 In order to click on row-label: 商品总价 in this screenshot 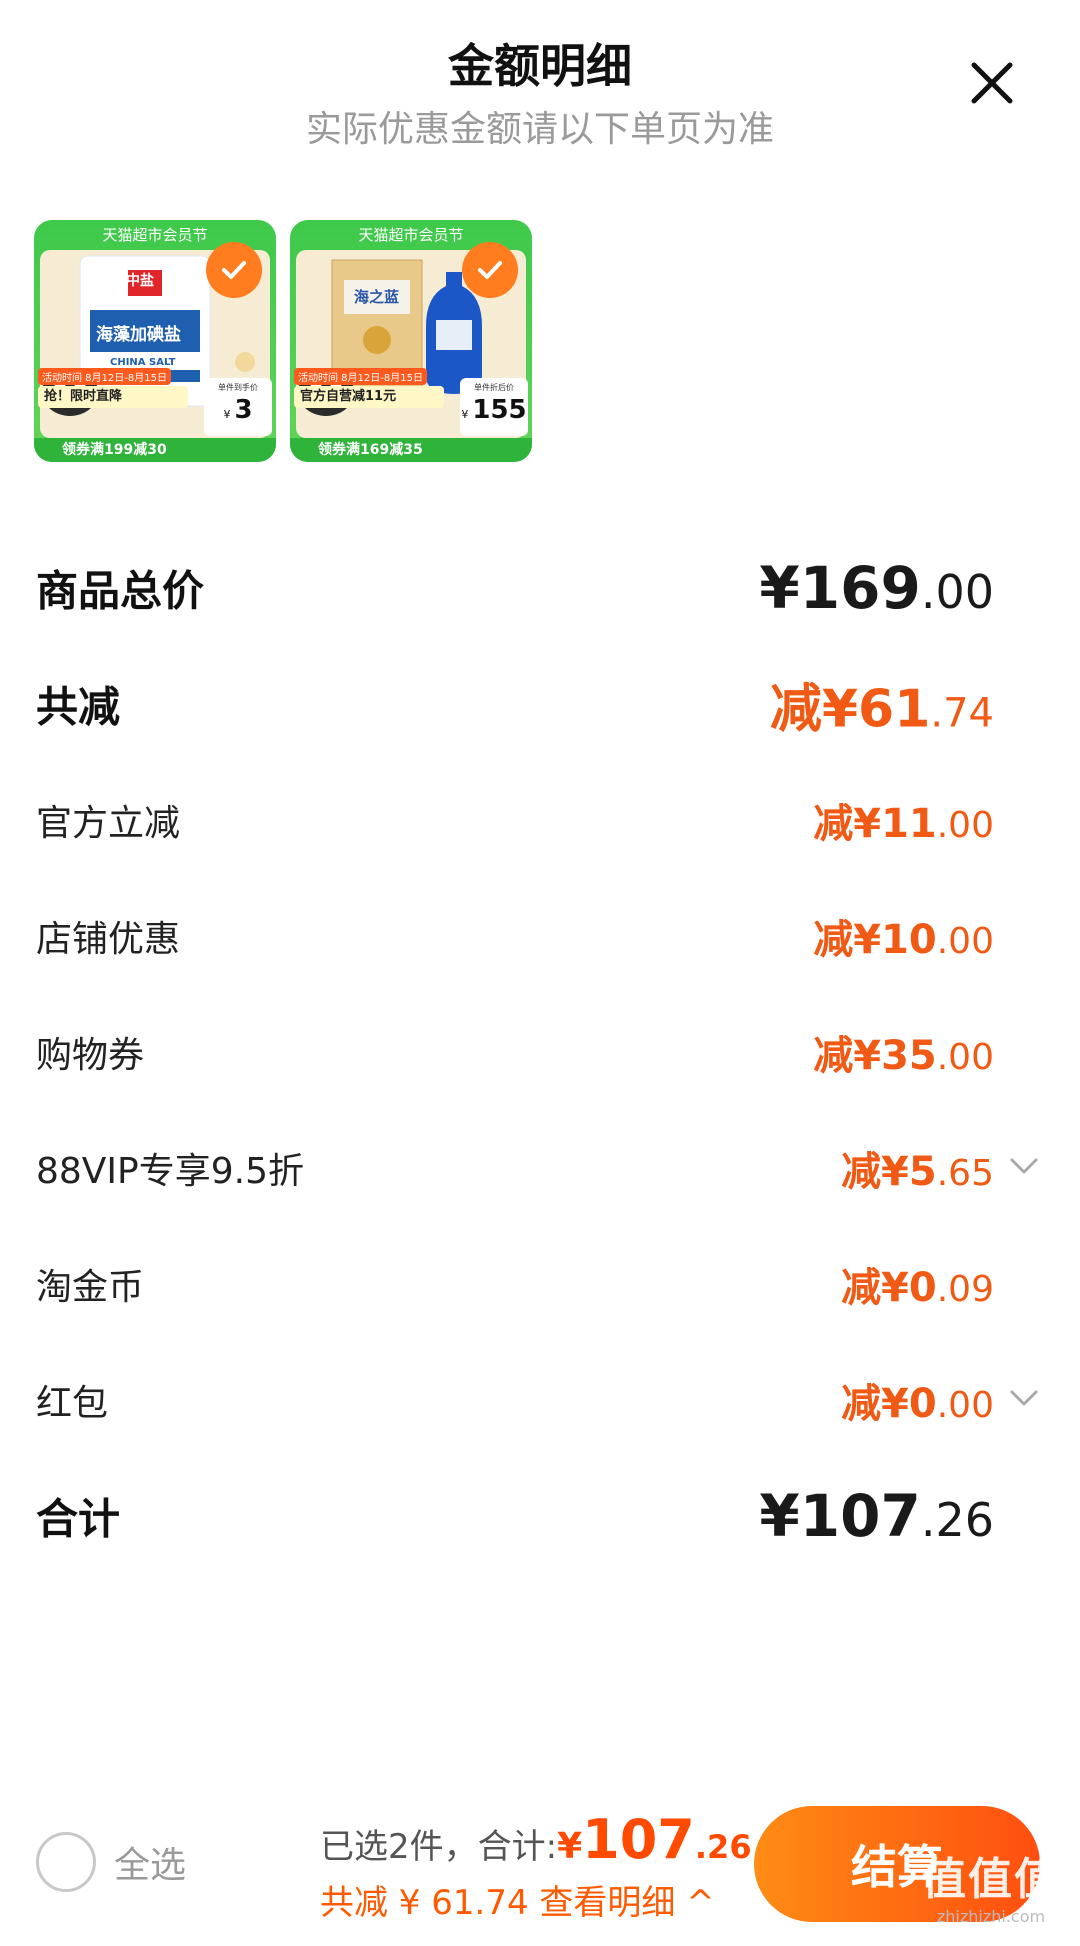, I will do `click(120, 591)`.